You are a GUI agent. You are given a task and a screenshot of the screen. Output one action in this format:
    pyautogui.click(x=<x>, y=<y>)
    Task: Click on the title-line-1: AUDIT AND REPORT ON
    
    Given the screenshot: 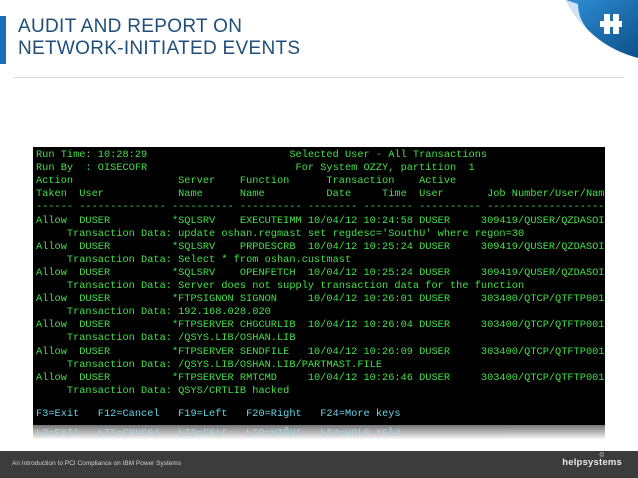 What is the action you would take?
    pyautogui.click(x=130, y=26)
    